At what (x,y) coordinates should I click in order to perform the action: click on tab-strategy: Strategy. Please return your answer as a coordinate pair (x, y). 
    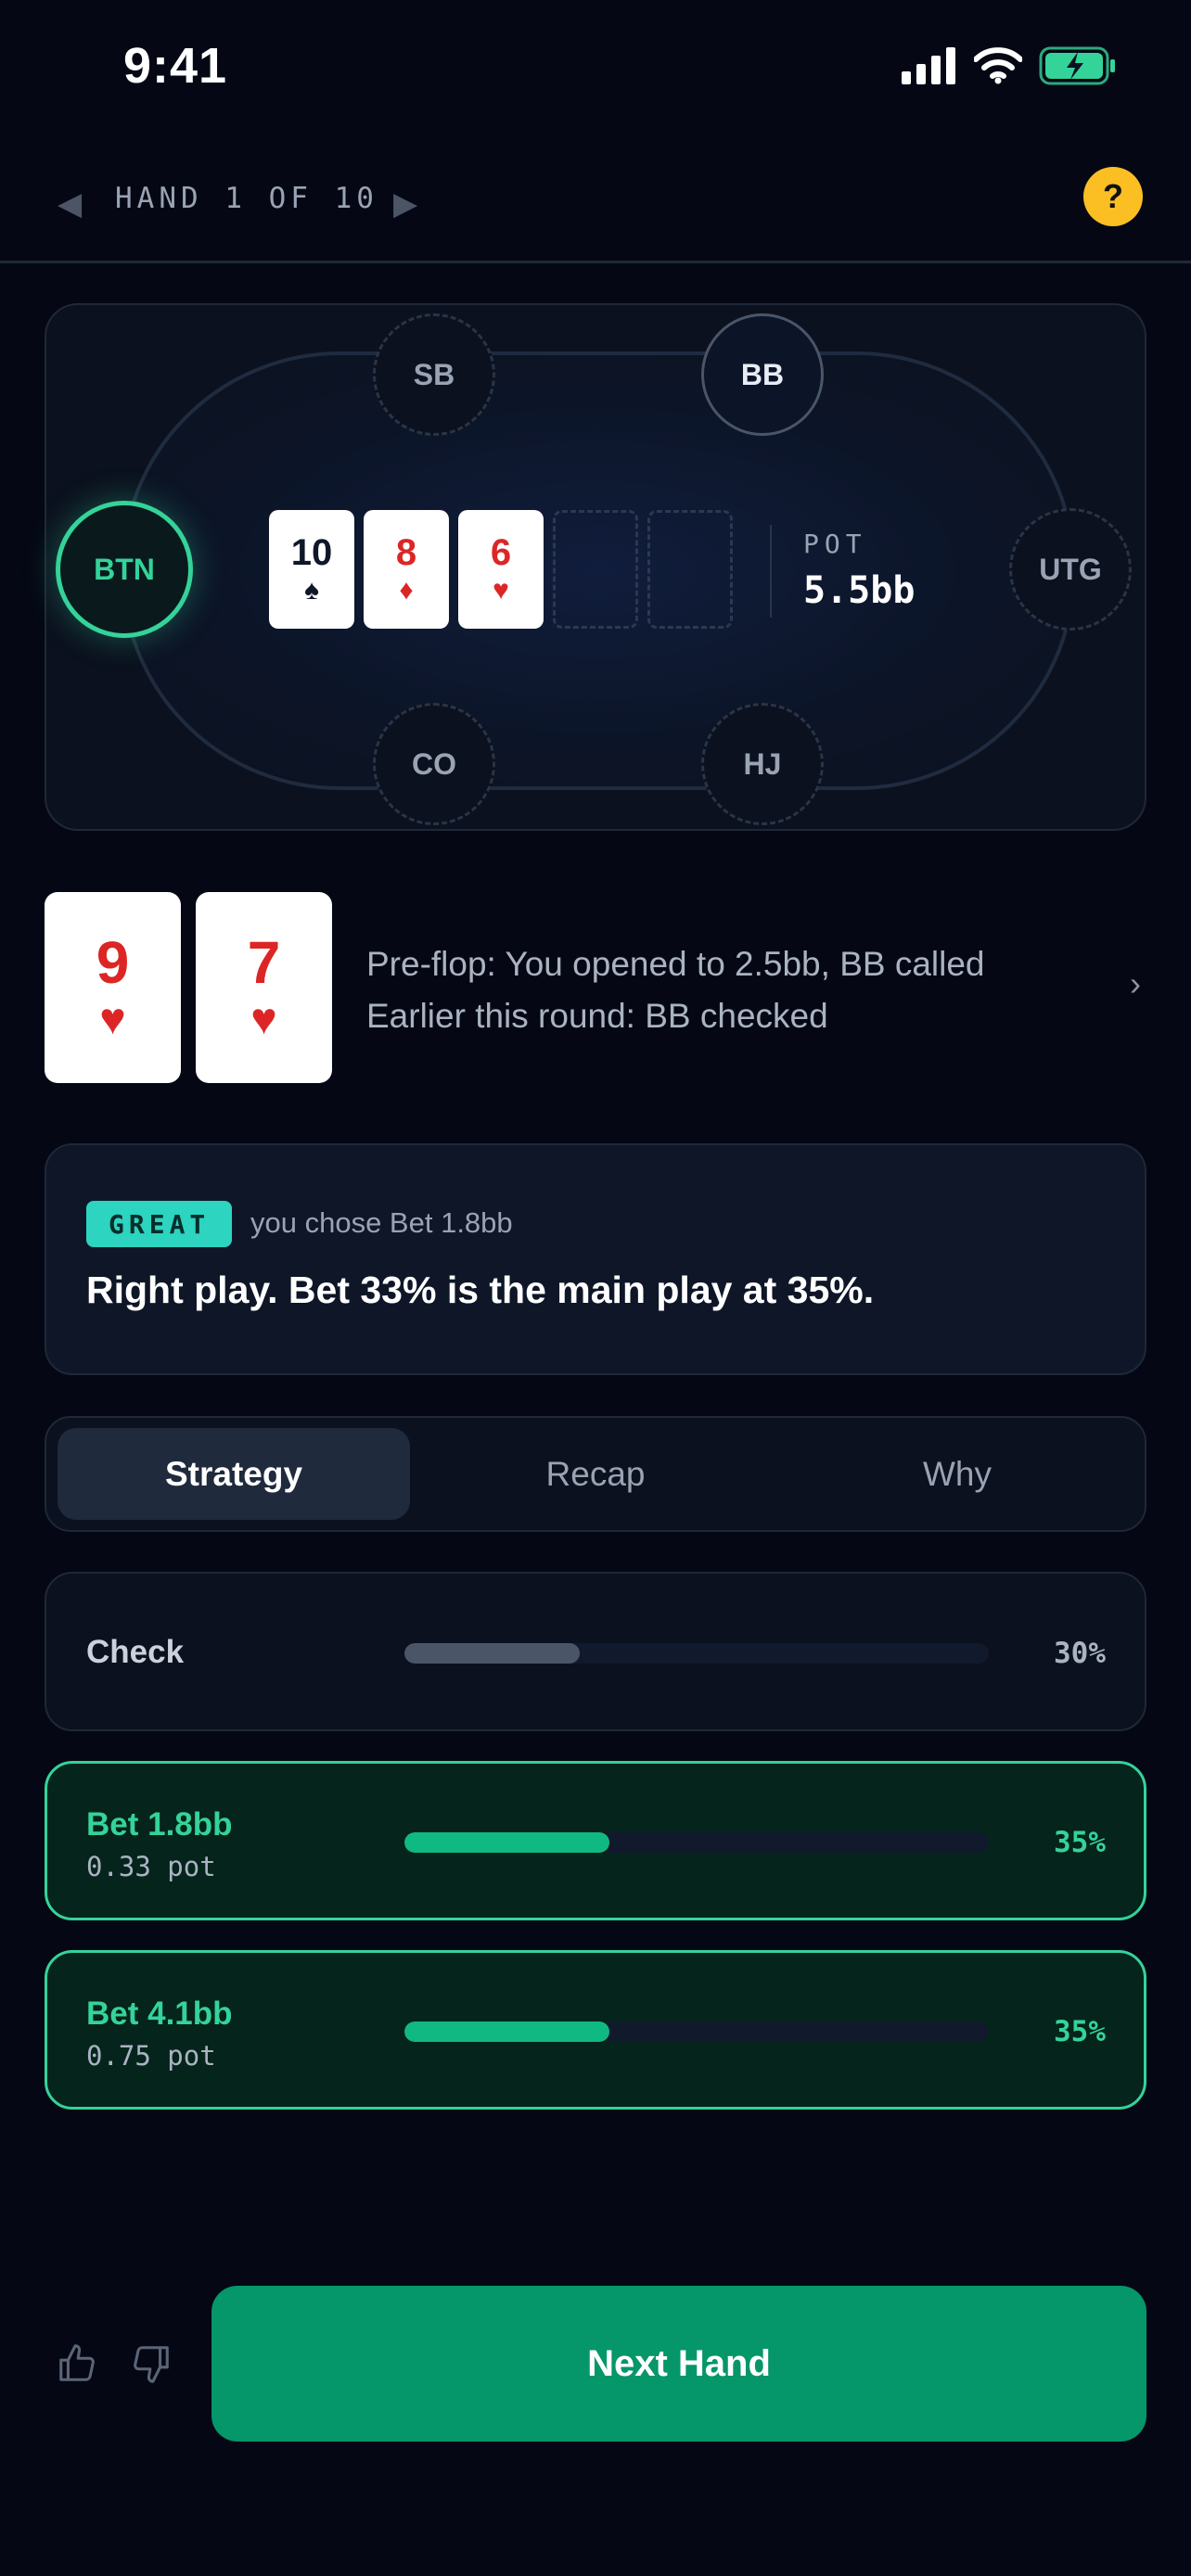
    Looking at the image, I should click on (234, 1474).